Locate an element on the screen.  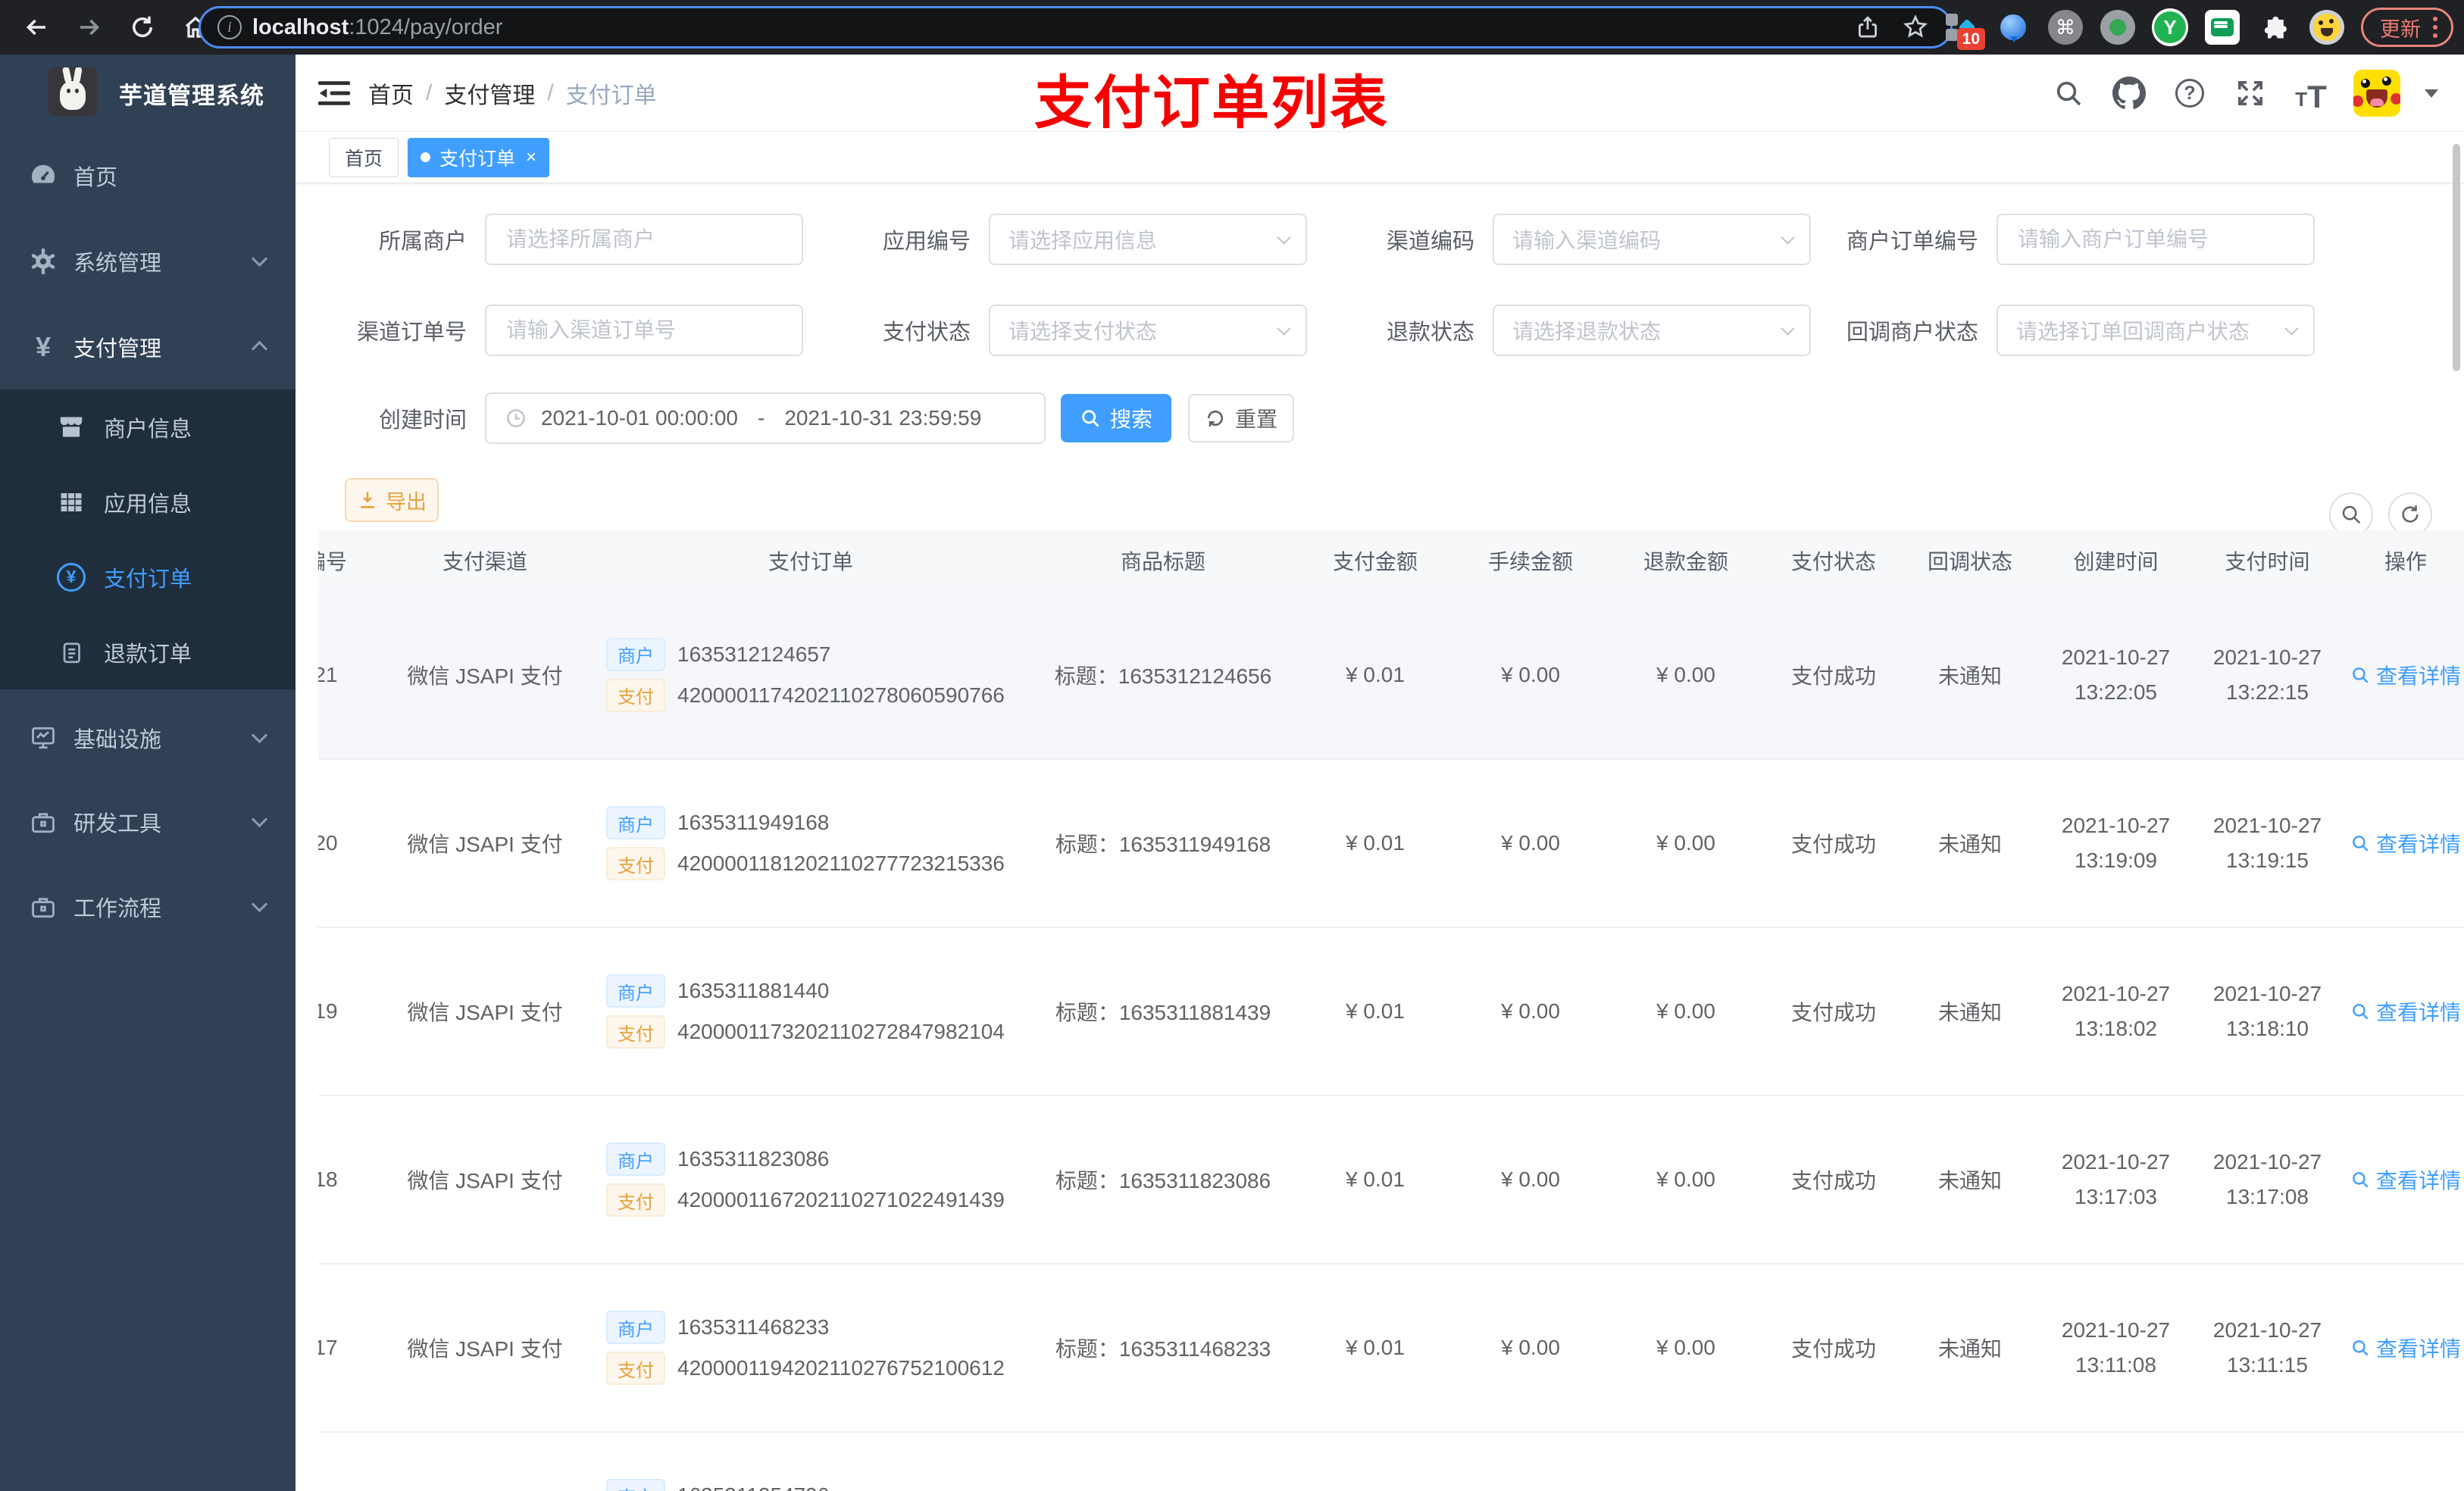
channel-order-no-input is located at coordinates (644, 330).